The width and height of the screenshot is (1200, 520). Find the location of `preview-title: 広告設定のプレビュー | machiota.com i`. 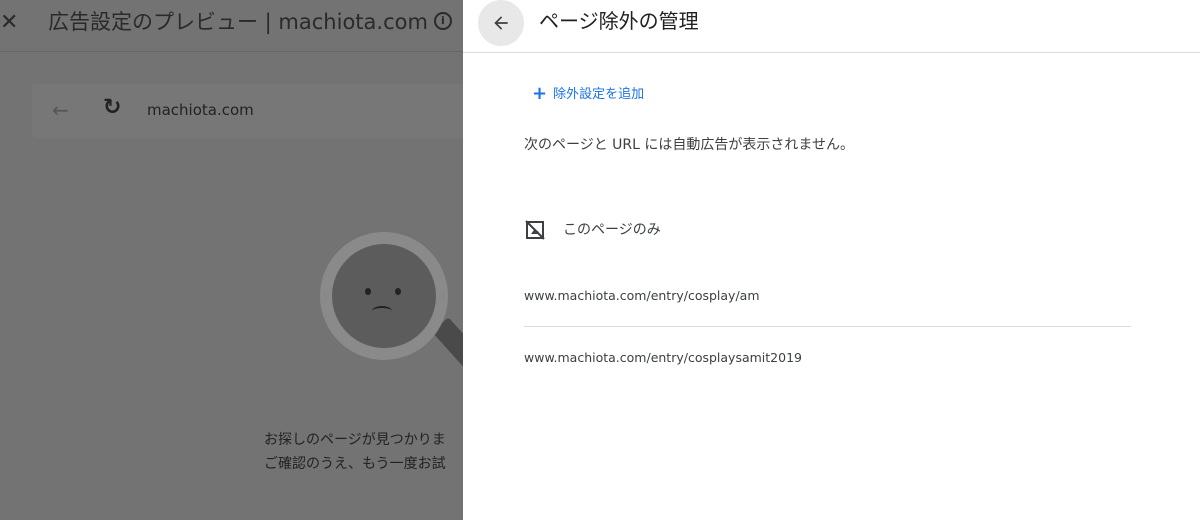

preview-title: 広告設定のプレビュー | machiota.com i is located at coordinates (250, 22).